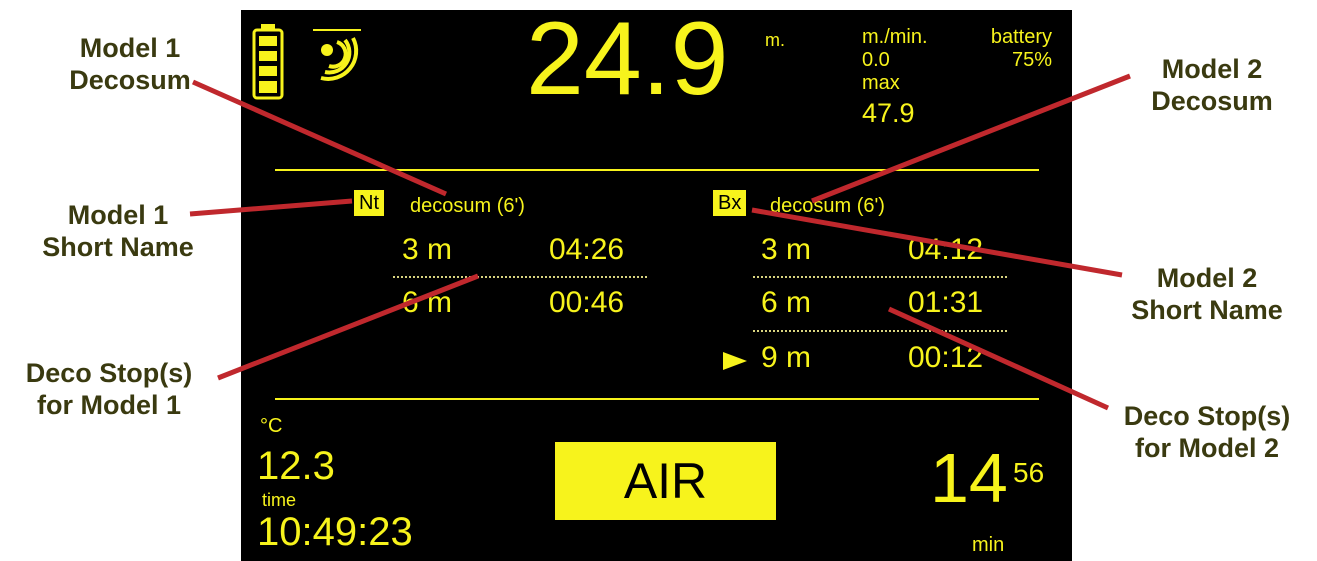 This screenshot has height=561, width=1317. What do you see at coordinates (319, 138) in the screenshot?
I see `model1-decosum-pointer` at bounding box center [319, 138].